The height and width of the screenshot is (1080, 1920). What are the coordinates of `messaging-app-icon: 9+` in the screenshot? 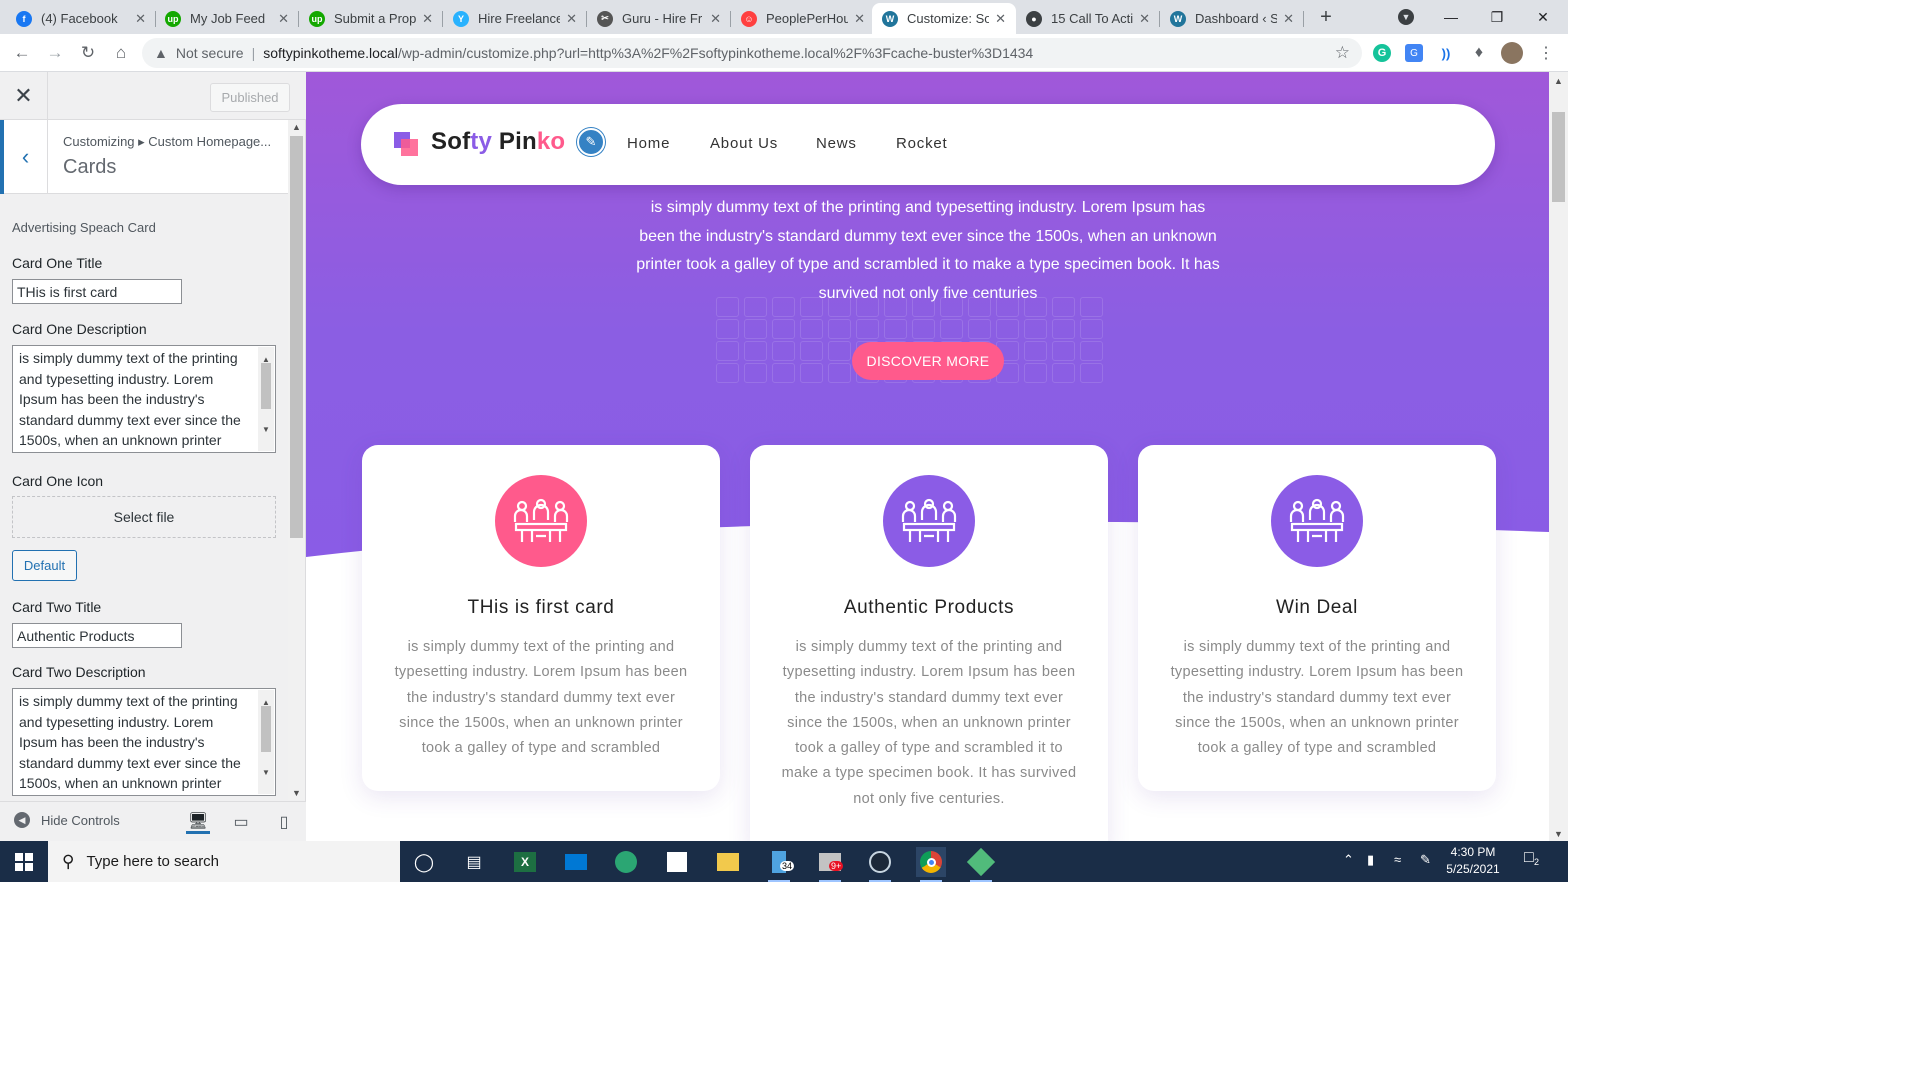 It's located at (830, 864).